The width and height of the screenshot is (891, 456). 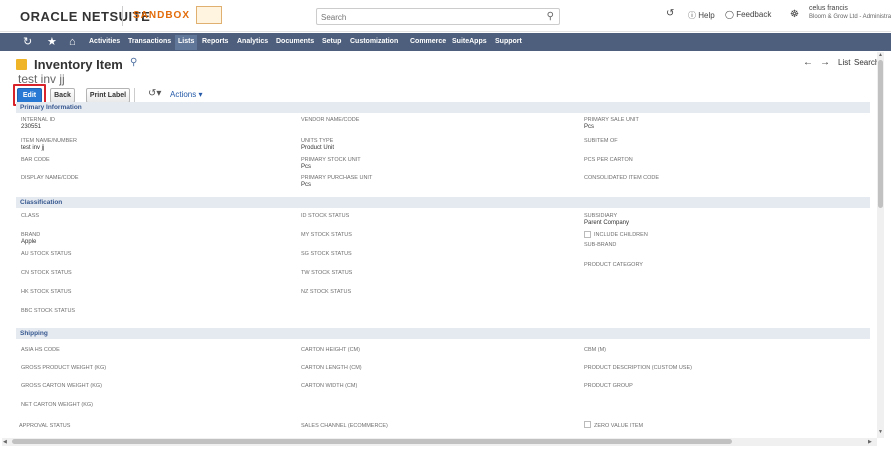 What do you see at coordinates (866, 62) in the screenshot?
I see `search-link: Search` at bounding box center [866, 62].